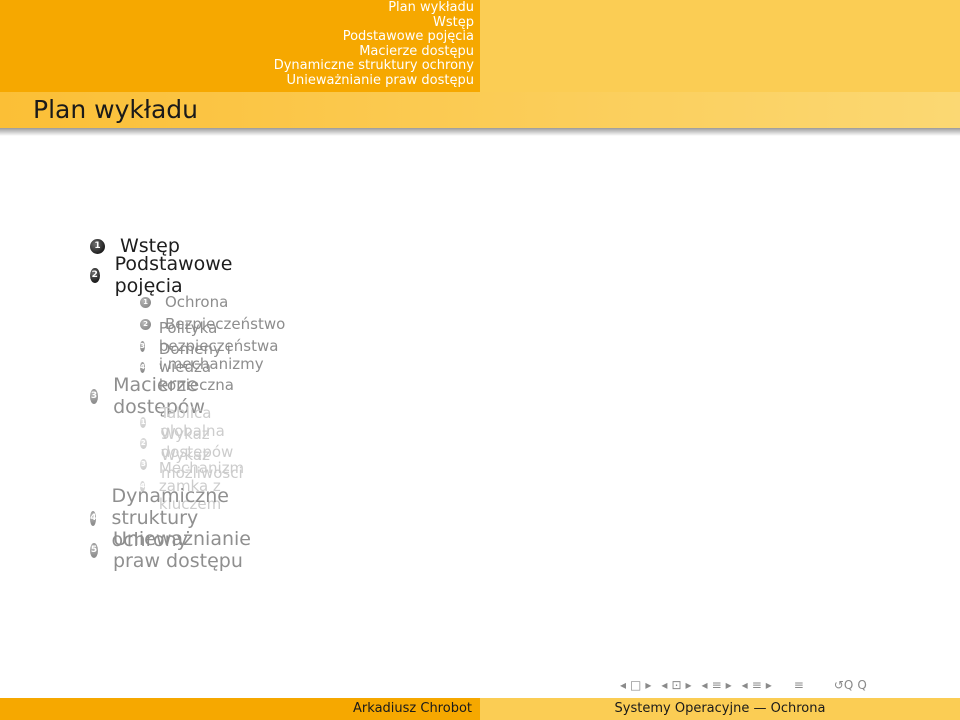 This screenshot has height=720, width=960. What do you see at coordinates (799, 685) in the screenshot?
I see `document-icon: ≡` at bounding box center [799, 685].